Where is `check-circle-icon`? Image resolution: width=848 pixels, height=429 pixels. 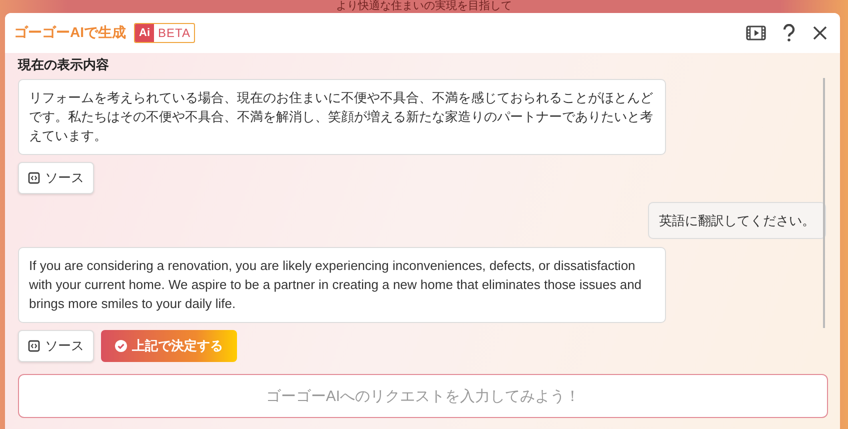 check-circle-icon is located at coordinates (121, 346).